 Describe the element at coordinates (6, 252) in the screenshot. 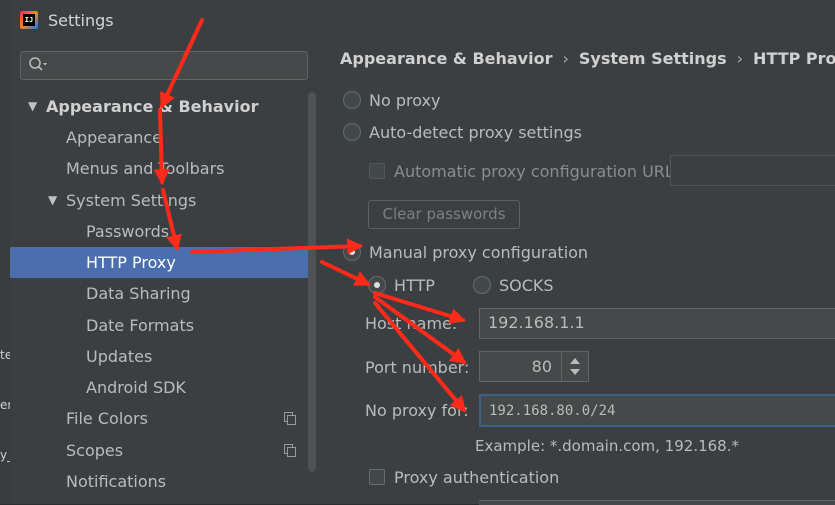

I see `background-ide-strip: te er y_` at that location.